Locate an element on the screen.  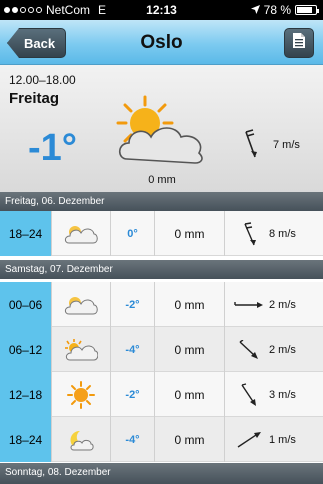
document-icon is located at coordinates (299, 43).